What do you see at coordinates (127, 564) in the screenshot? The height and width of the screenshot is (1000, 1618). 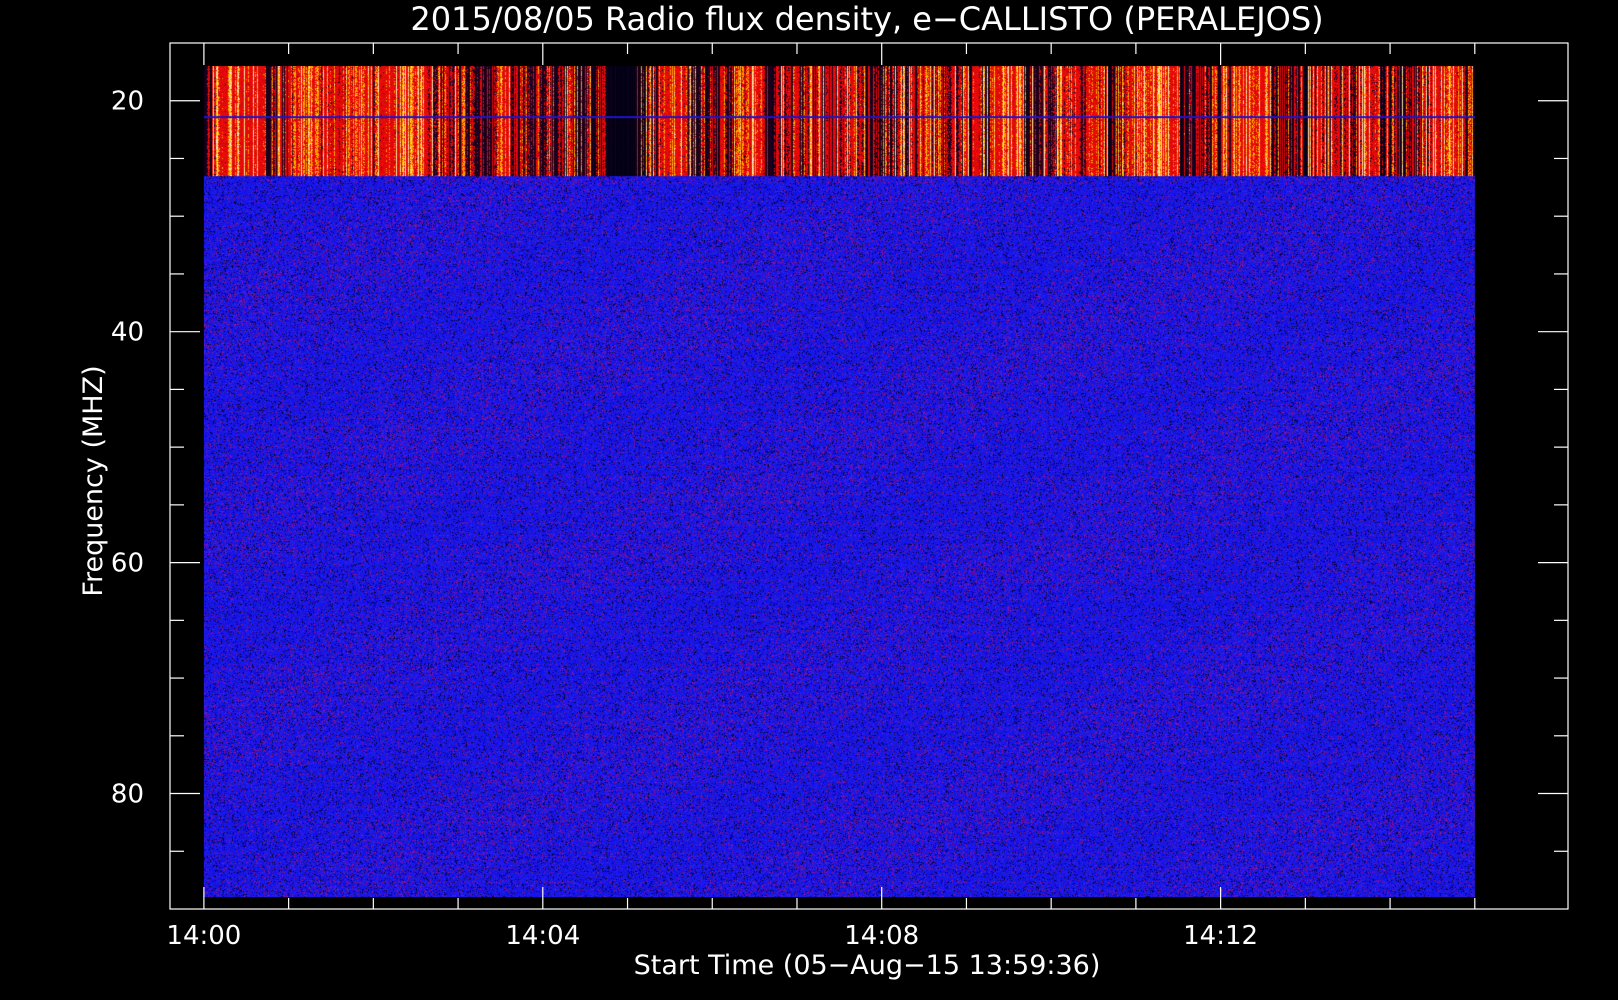 I see `y-tick-label: 60` at bounding box center [127, 564].